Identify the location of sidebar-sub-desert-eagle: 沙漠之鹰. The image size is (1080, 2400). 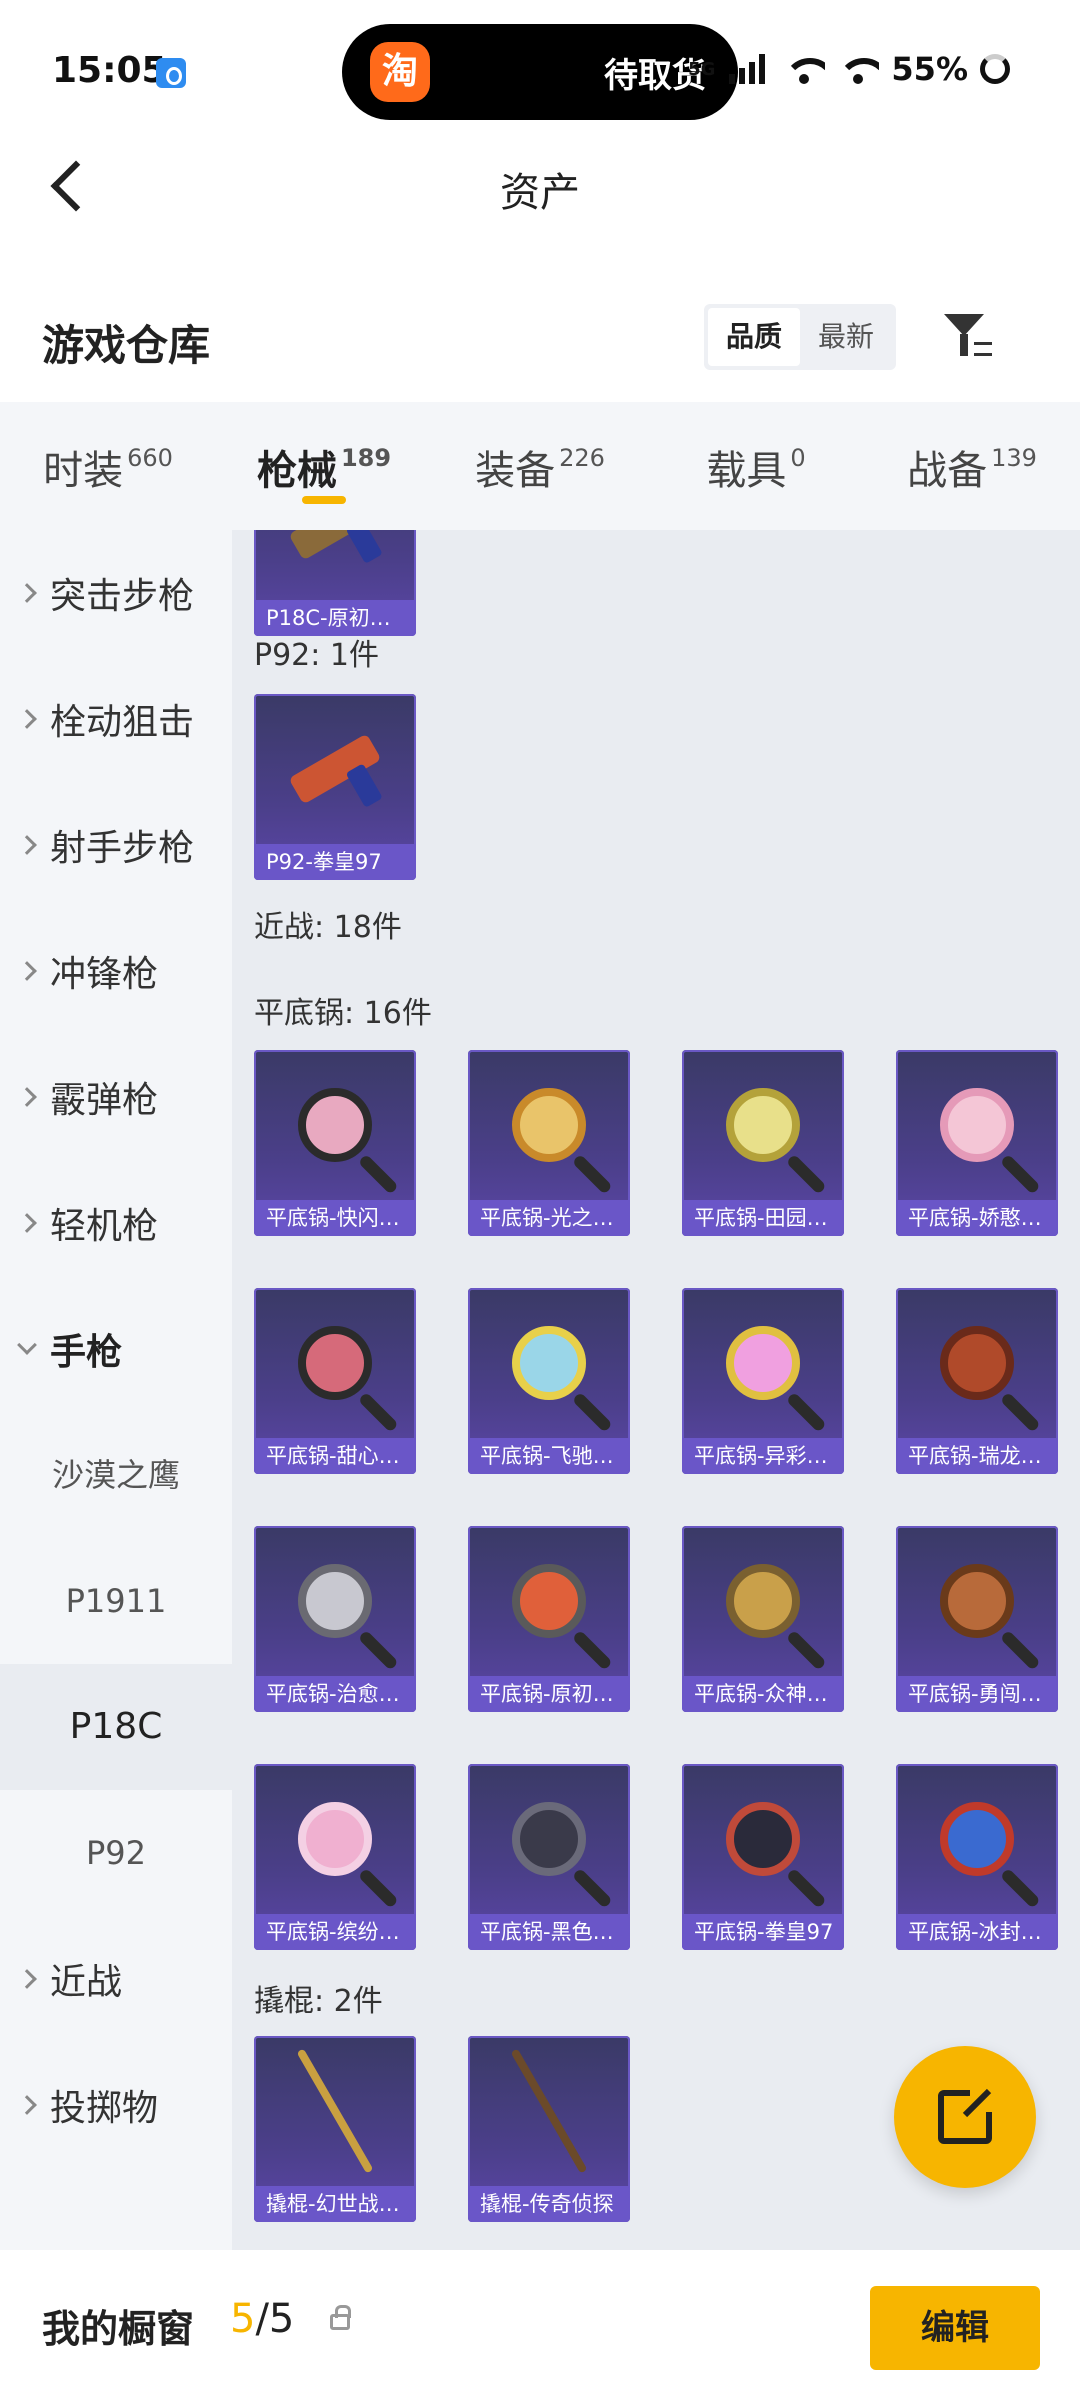
(116, 1475).